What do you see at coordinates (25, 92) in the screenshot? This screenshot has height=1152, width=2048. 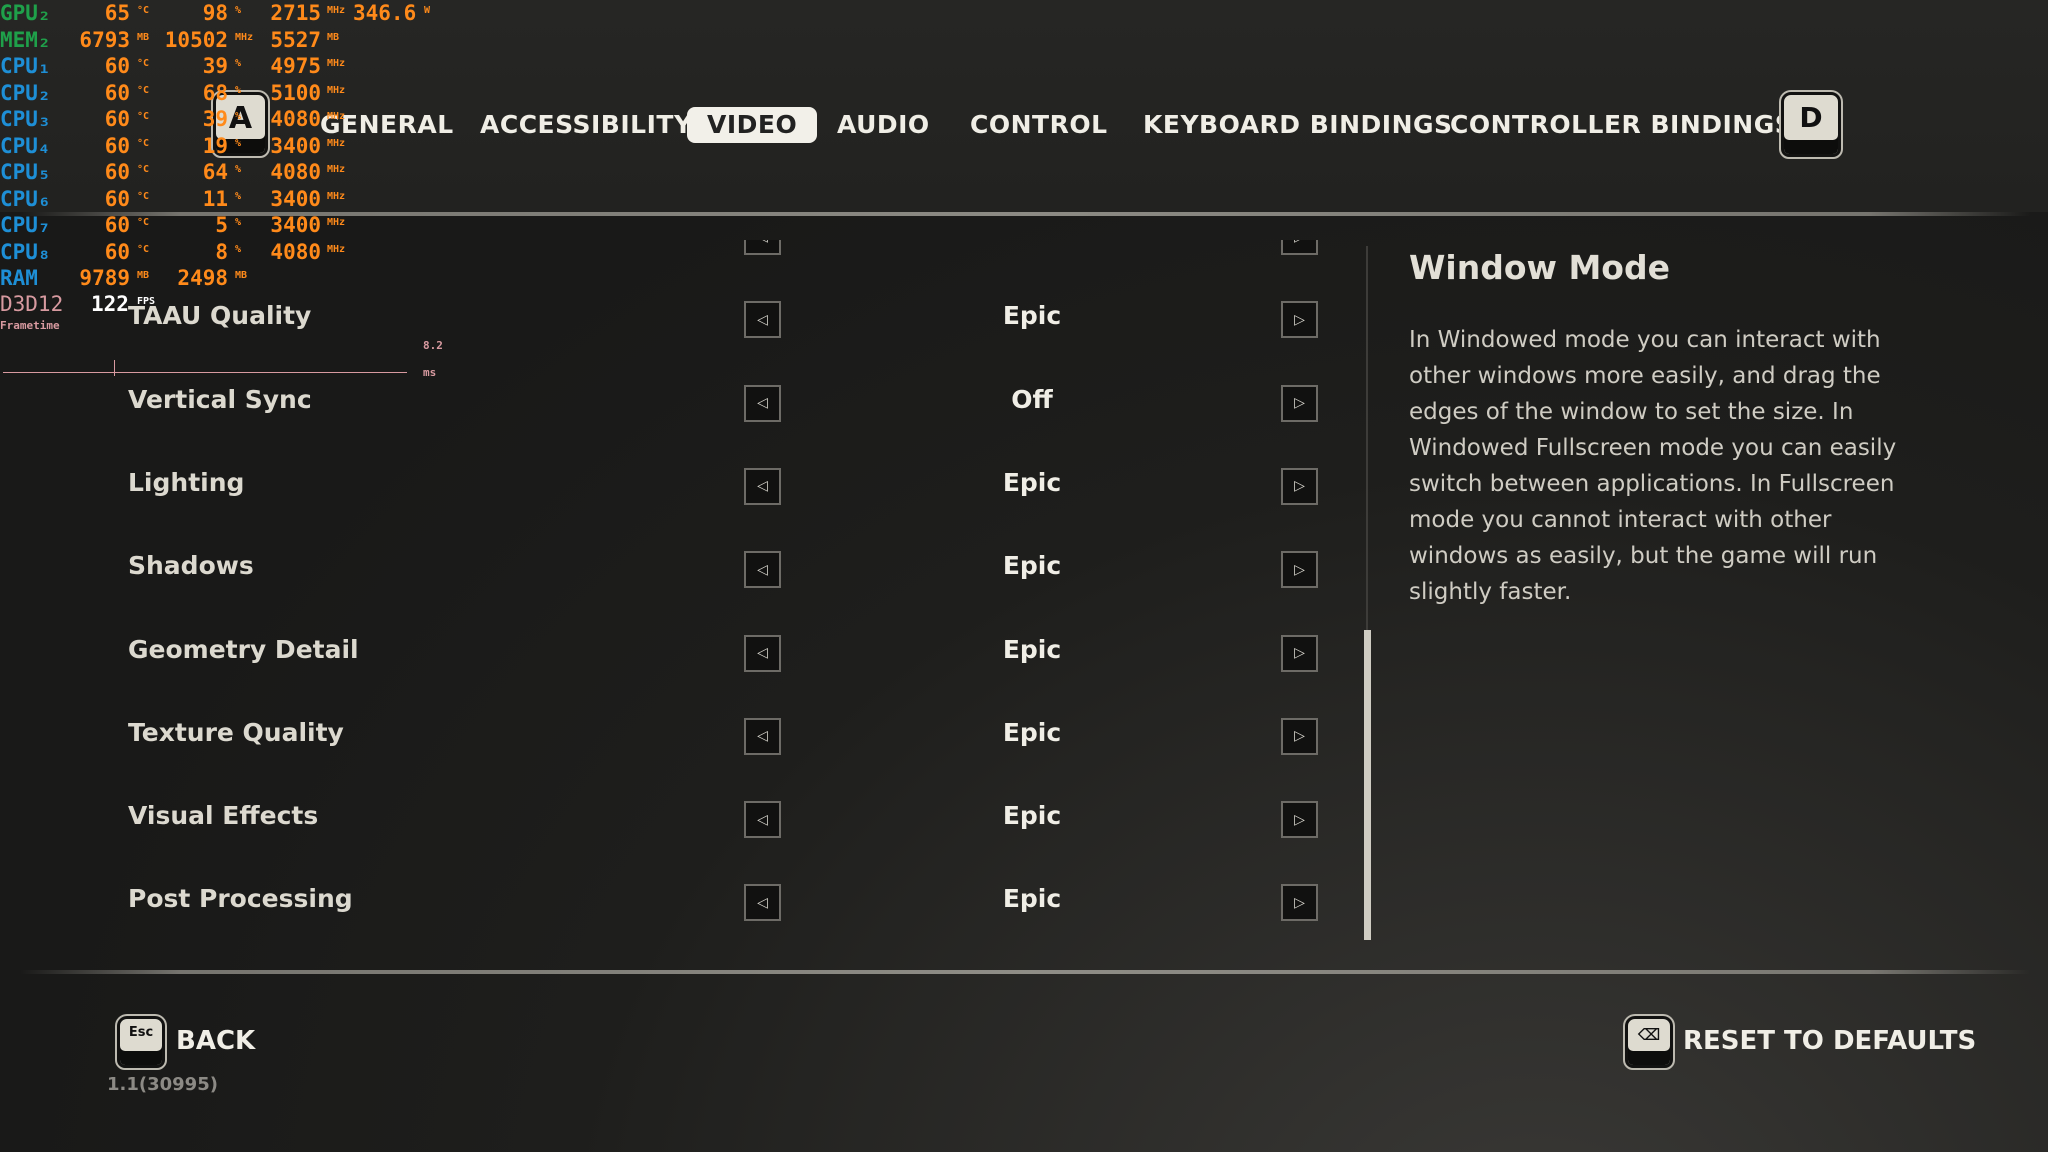 I see `overlay-sensor-name: CPU₂` at bounding box center [25, 92].